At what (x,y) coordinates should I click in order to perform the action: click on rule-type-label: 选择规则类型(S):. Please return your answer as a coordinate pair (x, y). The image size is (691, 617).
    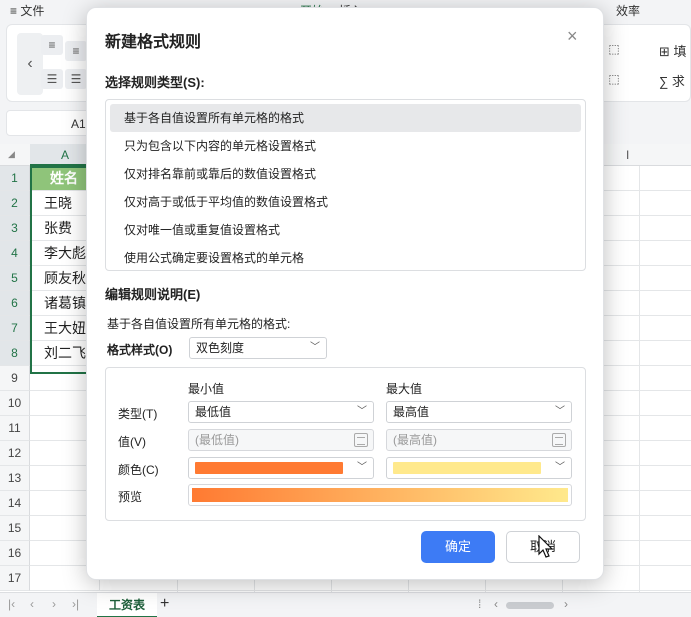
    Looking at the image, I should click on (155, 82).